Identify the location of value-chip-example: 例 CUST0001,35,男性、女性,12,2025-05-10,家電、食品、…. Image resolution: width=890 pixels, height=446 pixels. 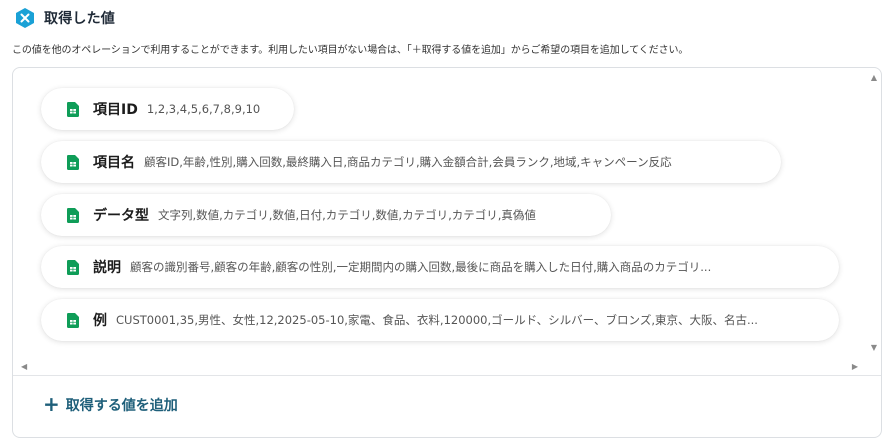
(440, 320).